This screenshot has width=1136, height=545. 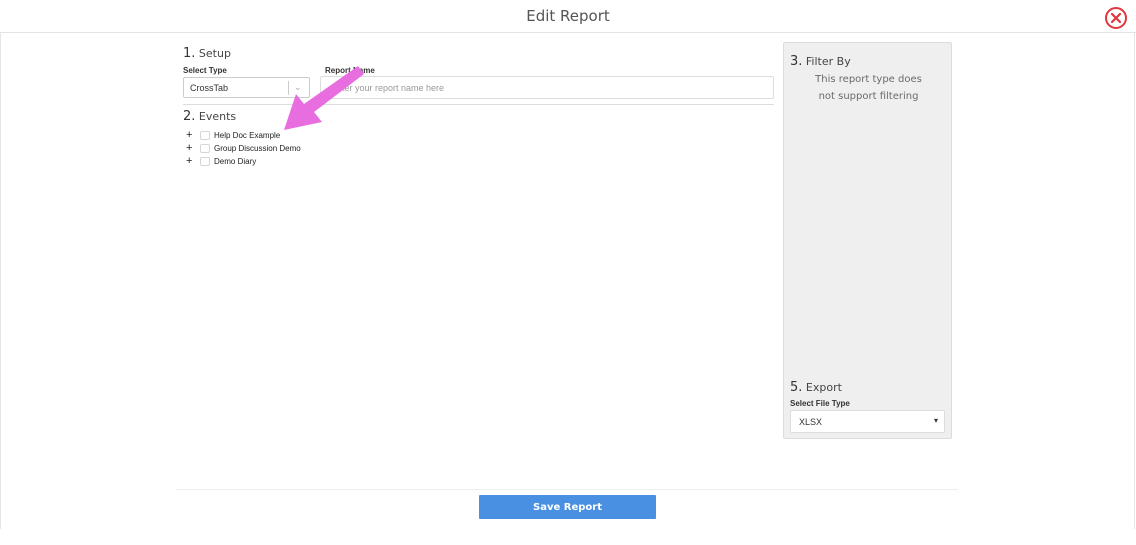 I want to click on filter-section-title: 3. Filter By, so click(x=820, y=61).